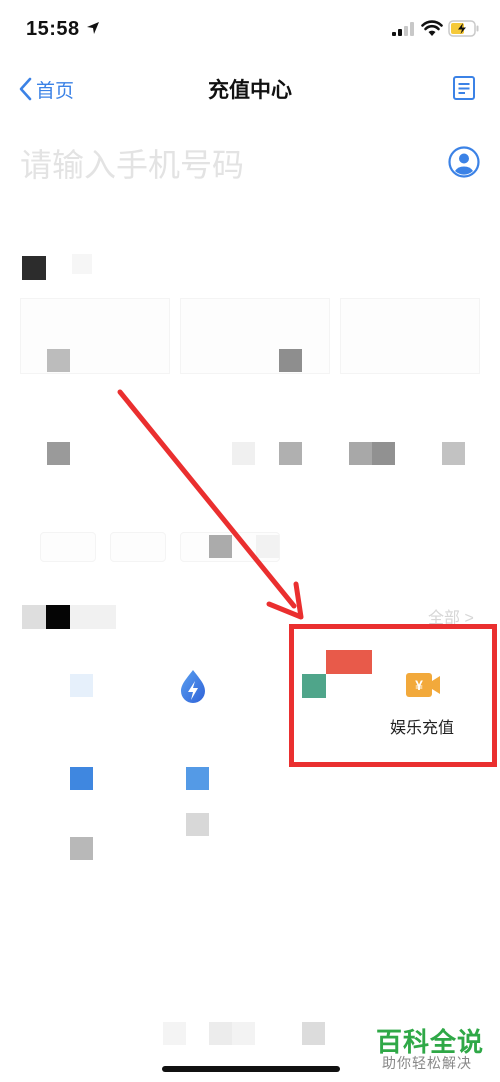  Describe the element at coordinates (55, 91) in the screenshot. I see `back-label: 首页` at that location.